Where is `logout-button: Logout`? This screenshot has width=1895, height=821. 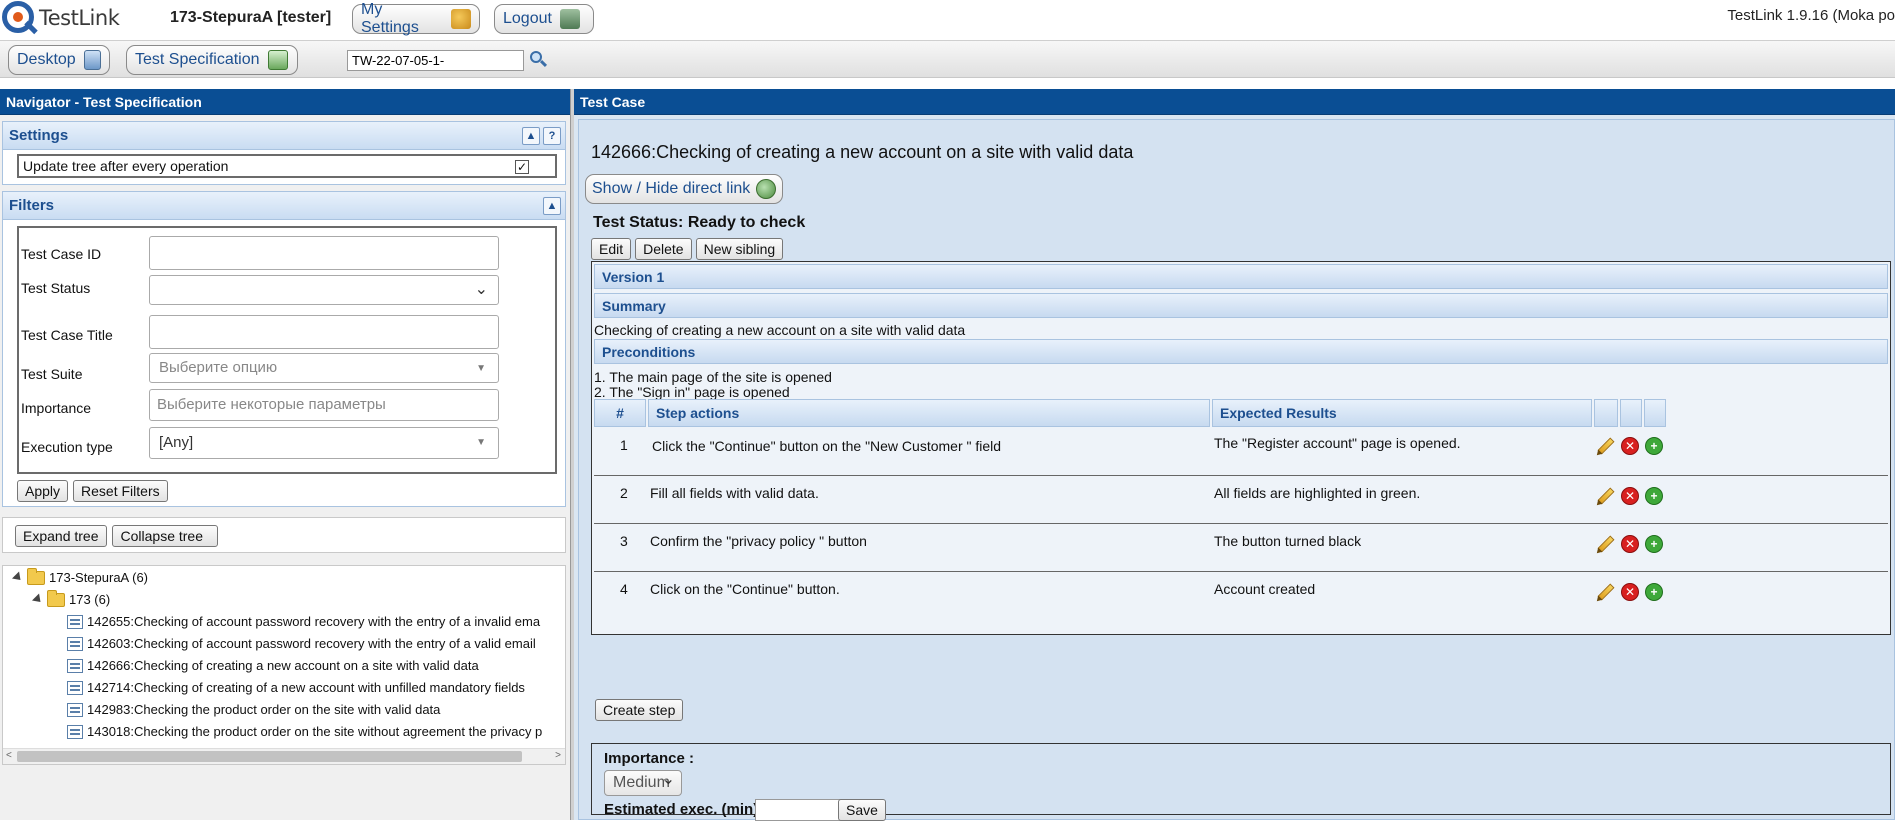 logout-button: Logout is located at coordinates (544, 19).